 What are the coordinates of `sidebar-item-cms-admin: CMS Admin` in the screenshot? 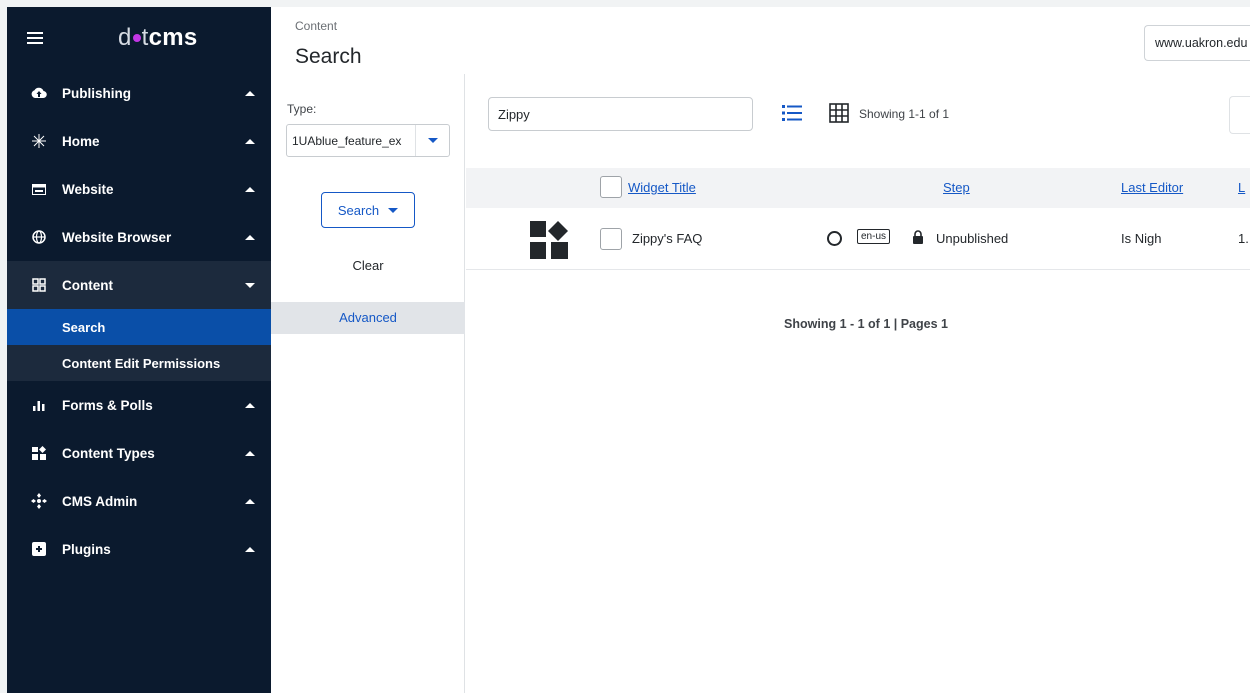 It's located at (139, 501).